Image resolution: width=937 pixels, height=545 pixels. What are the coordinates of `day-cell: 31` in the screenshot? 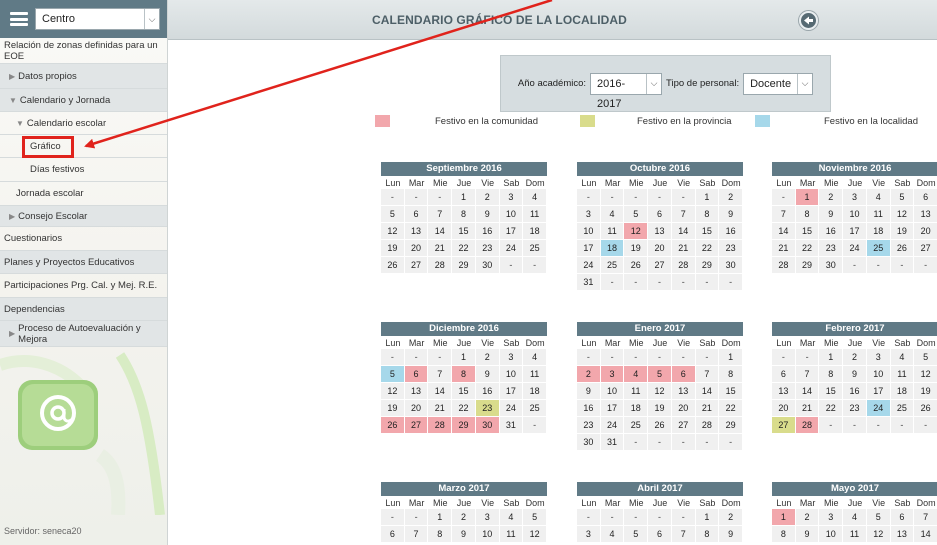 It's located at (511, 425).